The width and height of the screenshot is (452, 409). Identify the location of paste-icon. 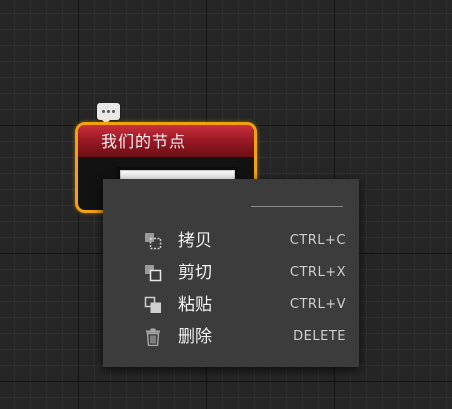
(152, 304).